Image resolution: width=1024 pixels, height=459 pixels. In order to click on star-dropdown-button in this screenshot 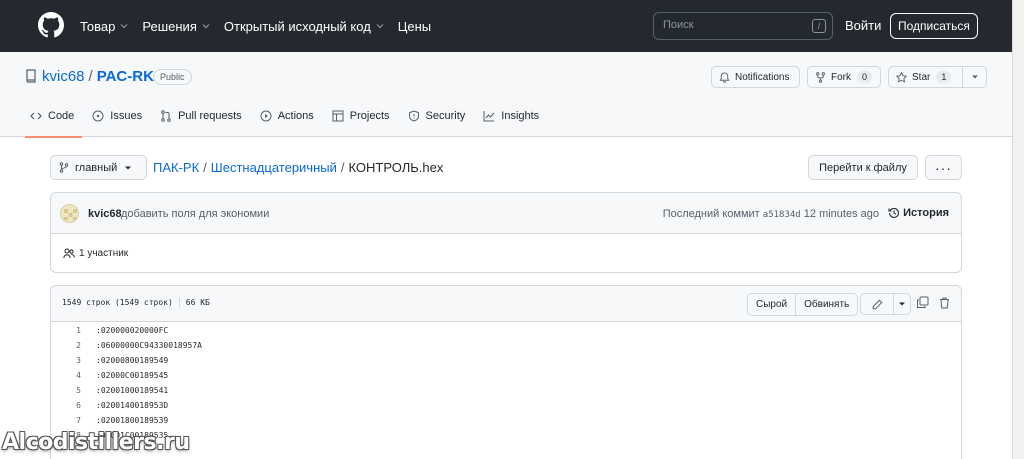, I will do `click(974, 77)`.